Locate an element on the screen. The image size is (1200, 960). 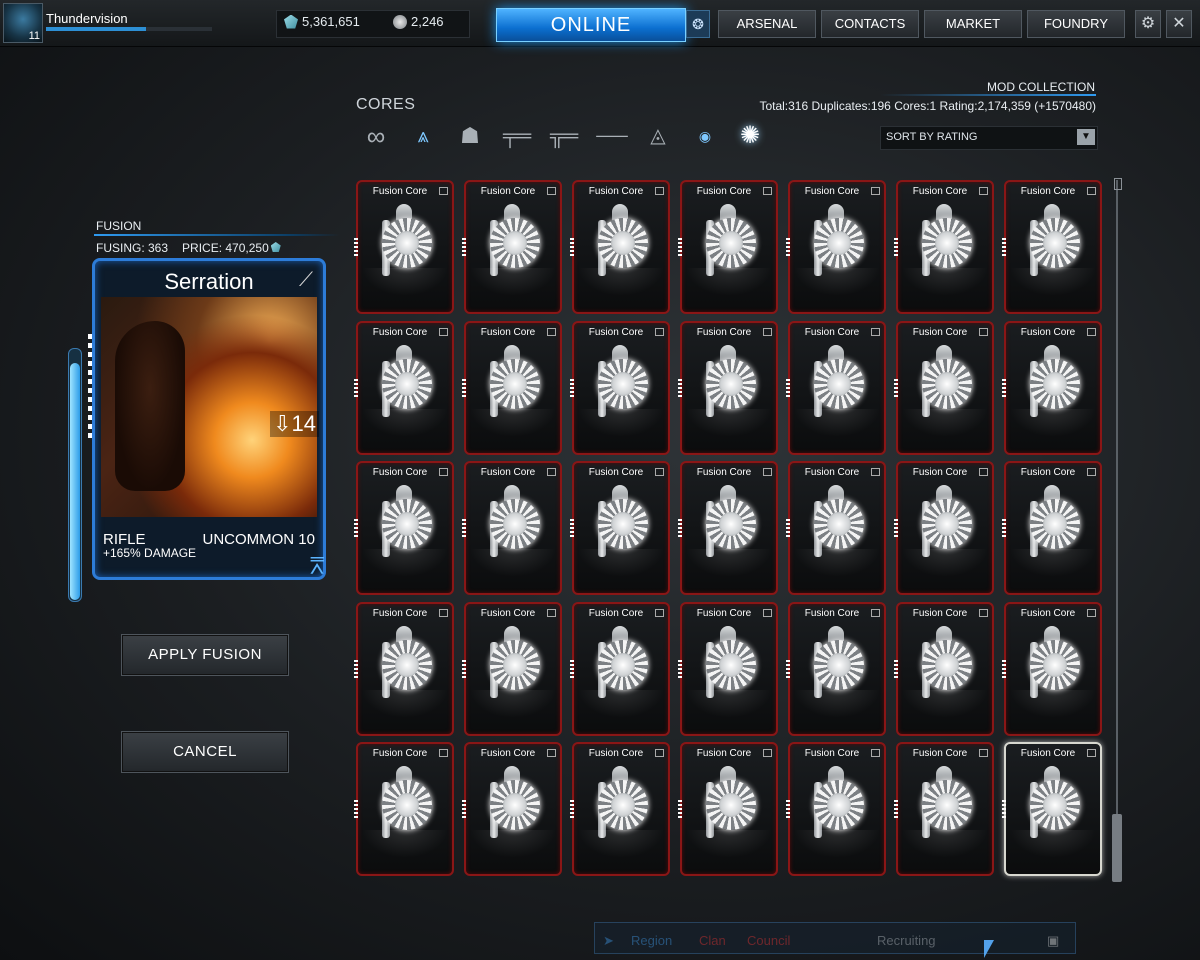
gear-icon: ⚙ is located at coordinates (1148, 24).